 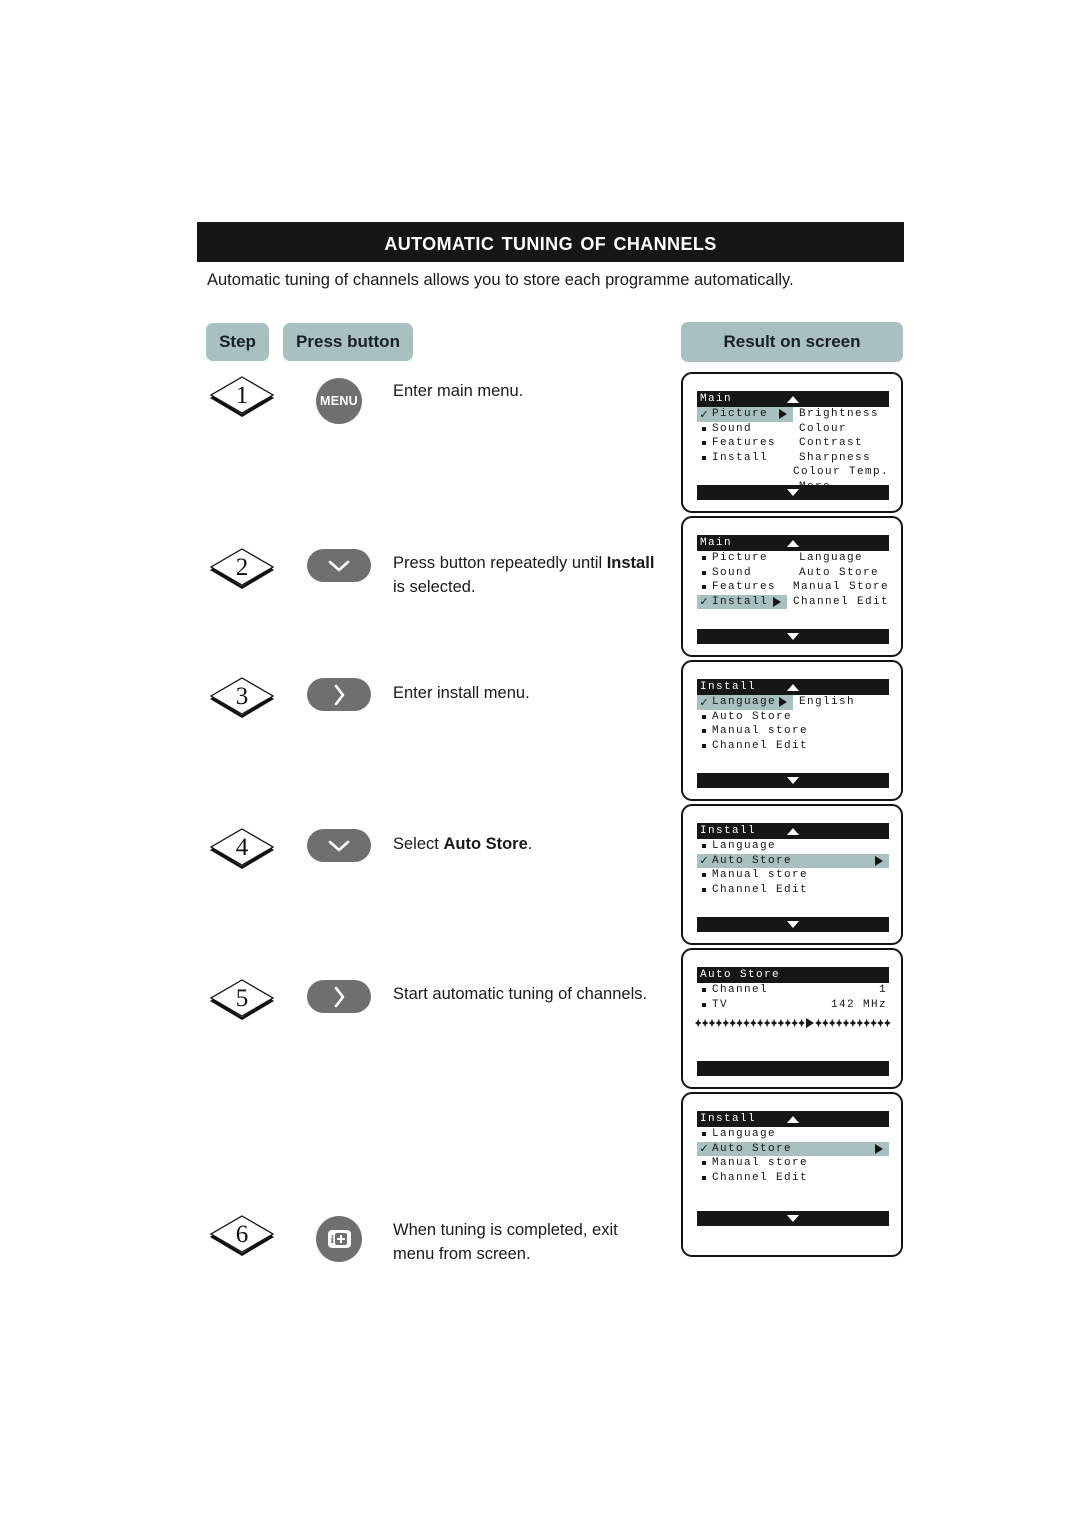 I want to click on osd-row: ✓ Language English, so click(x=793, y=702).